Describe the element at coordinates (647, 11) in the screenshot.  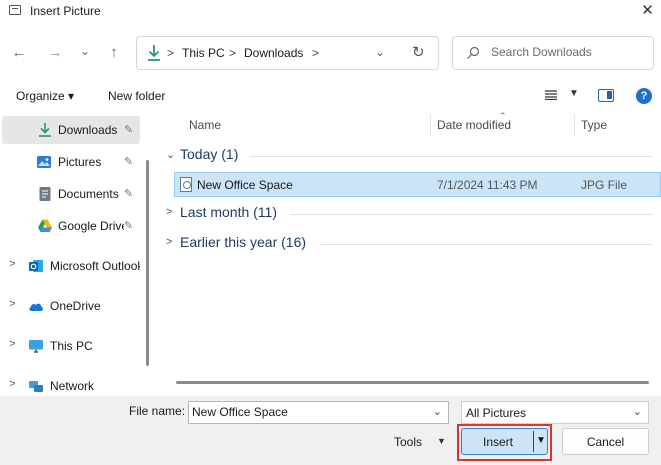
I see `close-button: ✕` at that location.